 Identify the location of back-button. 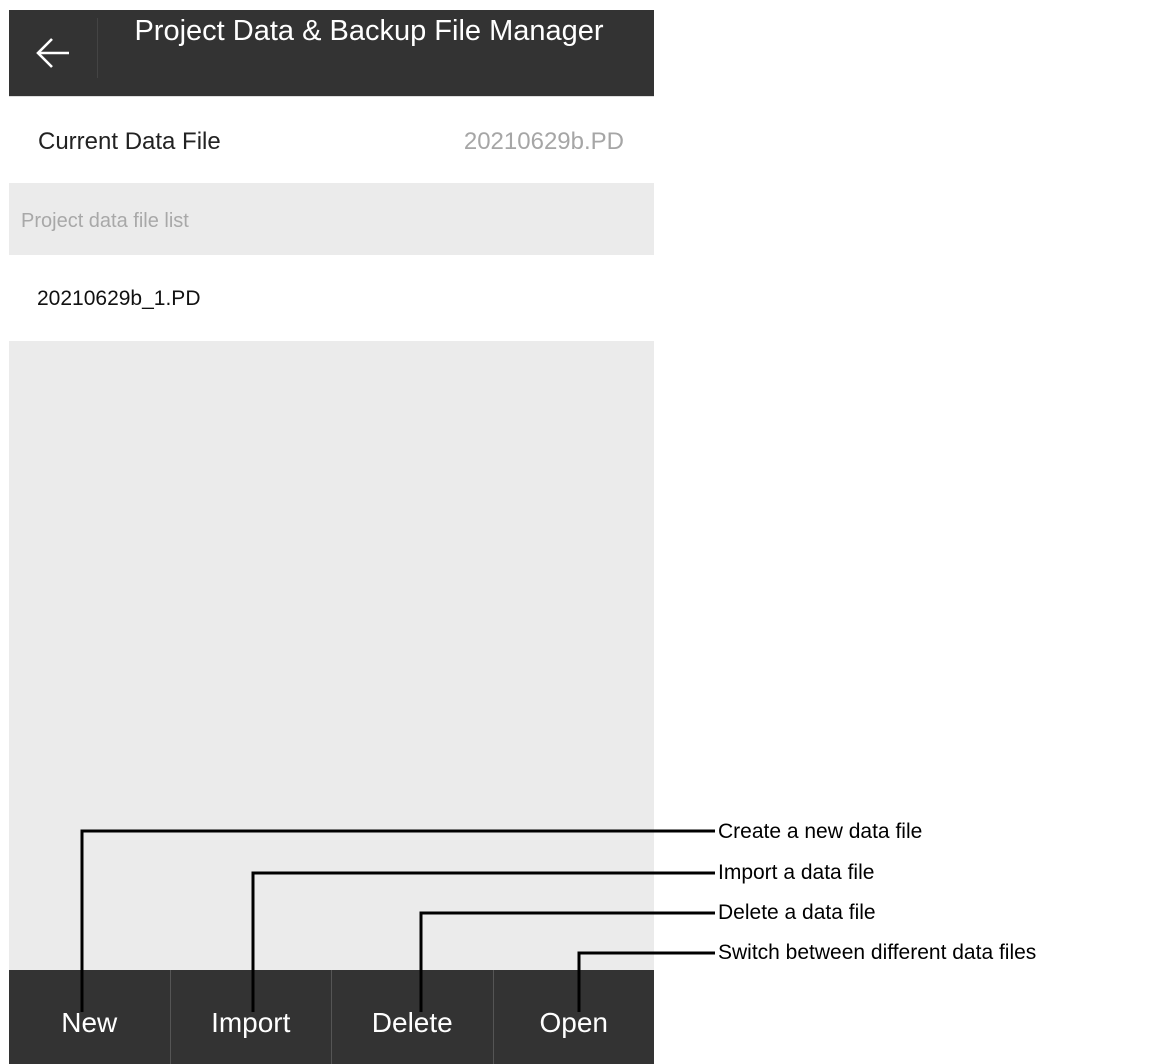
(53, 53).